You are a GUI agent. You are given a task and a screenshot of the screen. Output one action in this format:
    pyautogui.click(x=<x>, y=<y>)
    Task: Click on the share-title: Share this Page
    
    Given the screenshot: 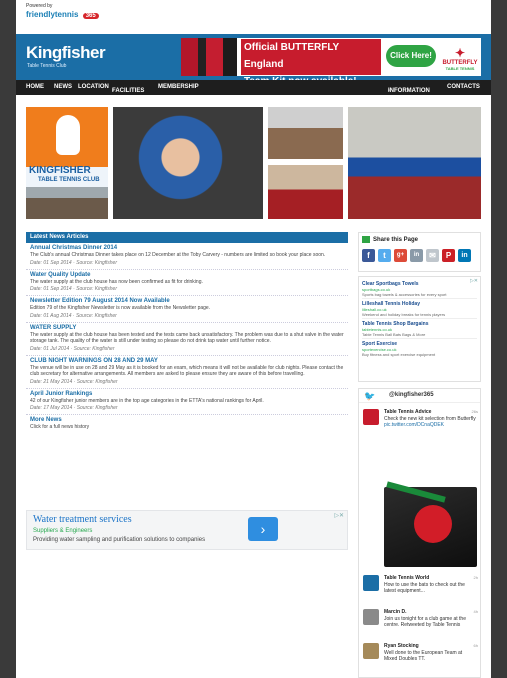 What is the action you would take?
    pyautogui.click(x=396, y=240)
    